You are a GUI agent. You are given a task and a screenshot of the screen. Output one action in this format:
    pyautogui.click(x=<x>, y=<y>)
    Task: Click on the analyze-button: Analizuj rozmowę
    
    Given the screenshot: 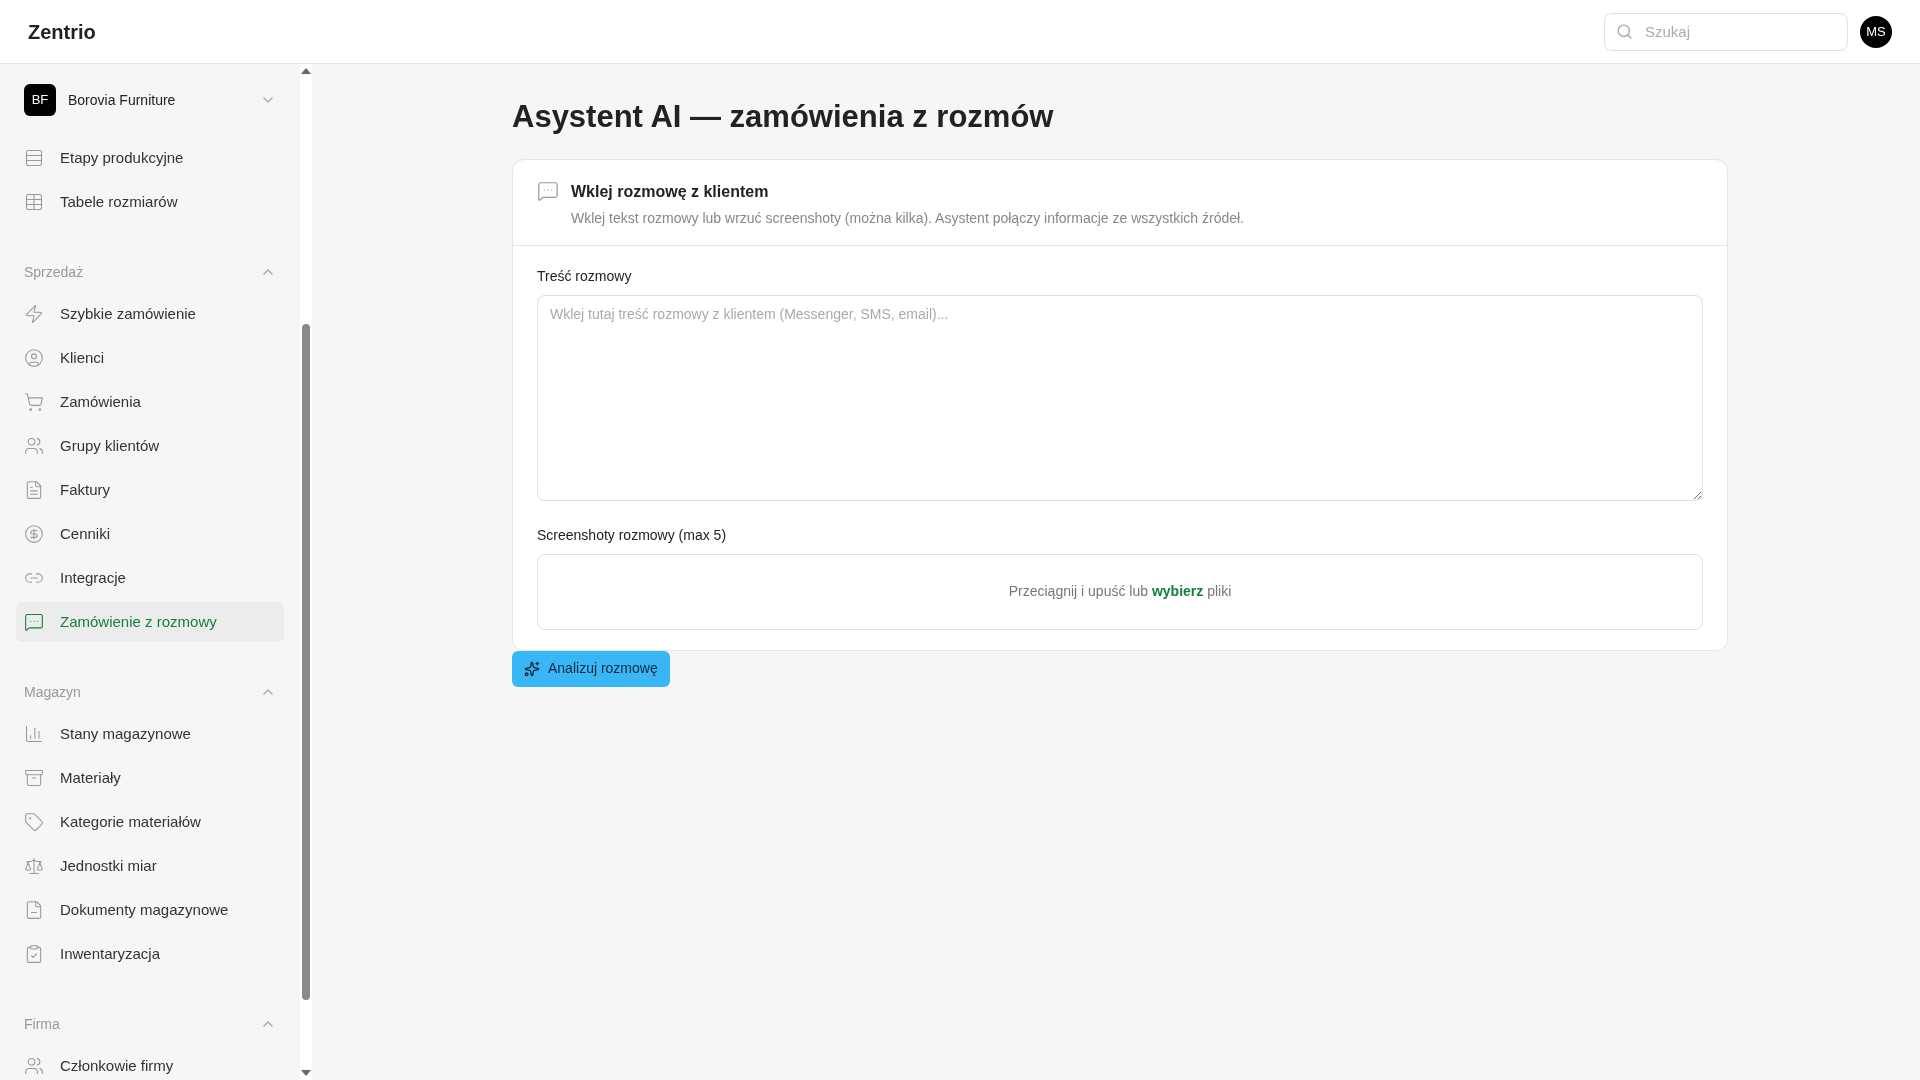 What is the action you would take?
    pyautogui.click(x=591, y=668)
    